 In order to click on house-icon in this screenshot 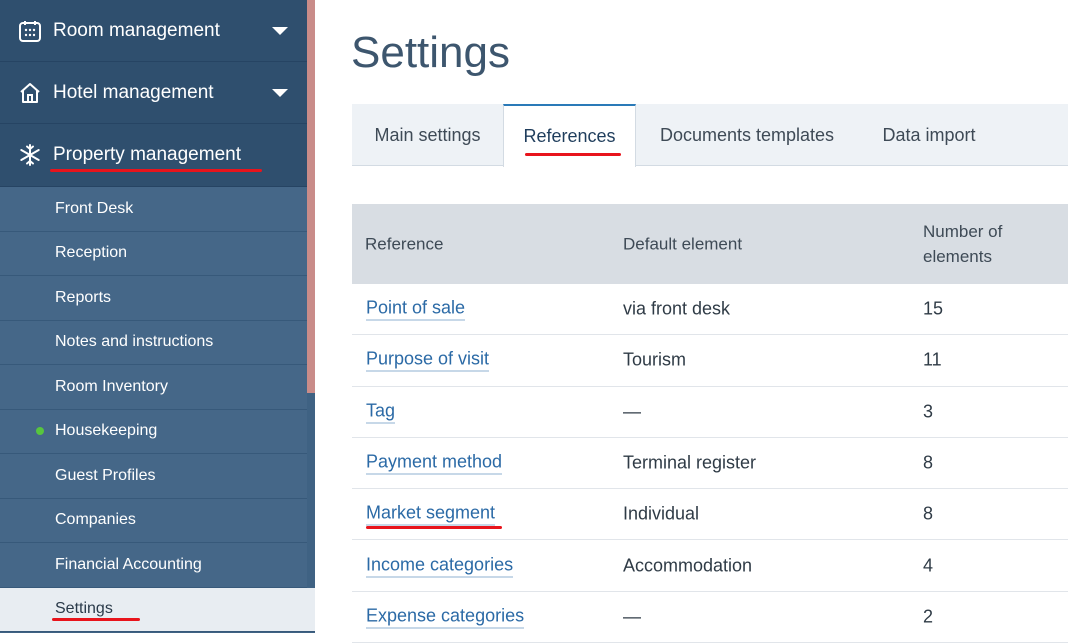, I will do `click(30, 92)`.